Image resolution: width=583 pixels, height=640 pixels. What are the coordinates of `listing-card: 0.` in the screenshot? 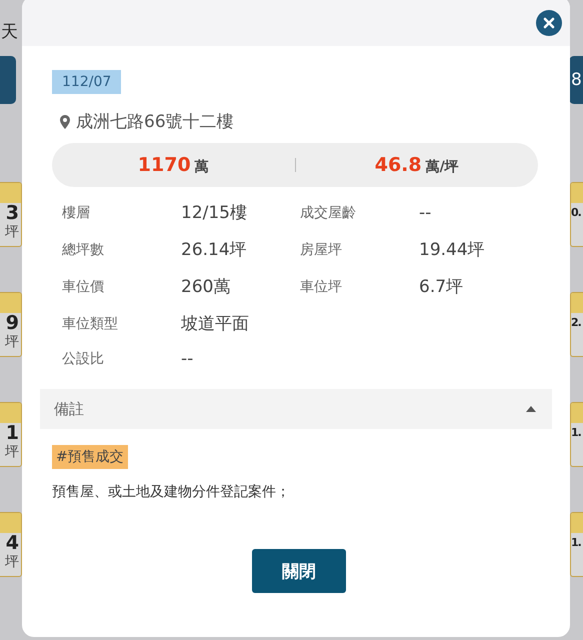 It's located at (576, 214).